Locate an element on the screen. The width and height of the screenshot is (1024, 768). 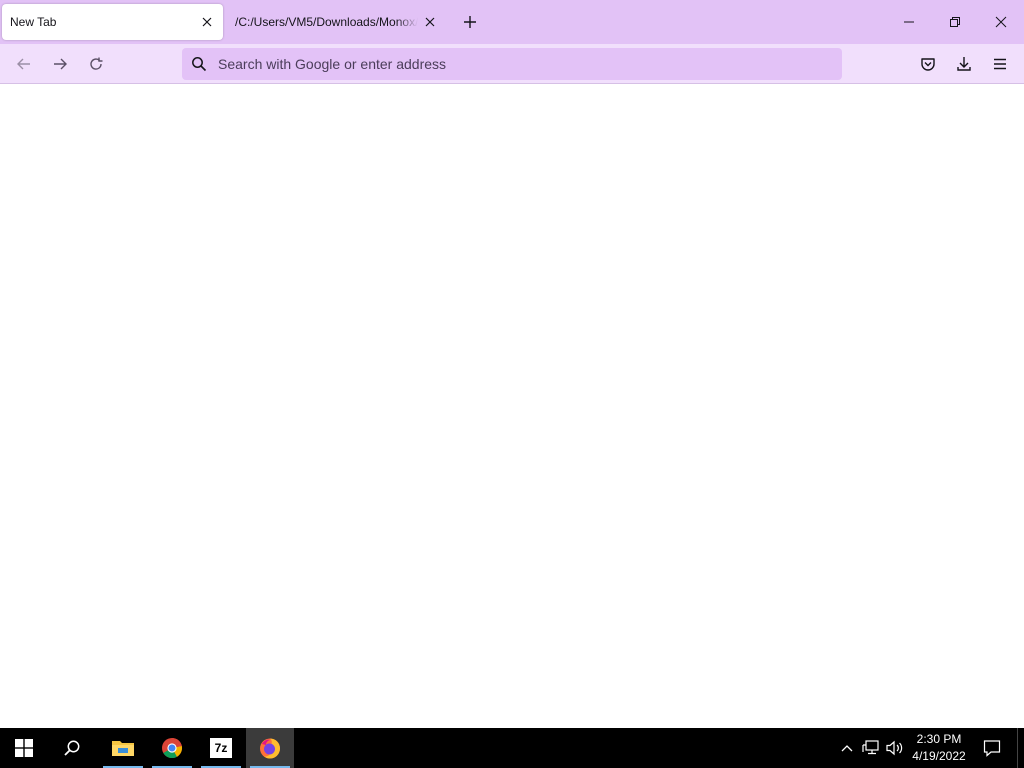
nav-toolbar is located at coordinates (512, 64).